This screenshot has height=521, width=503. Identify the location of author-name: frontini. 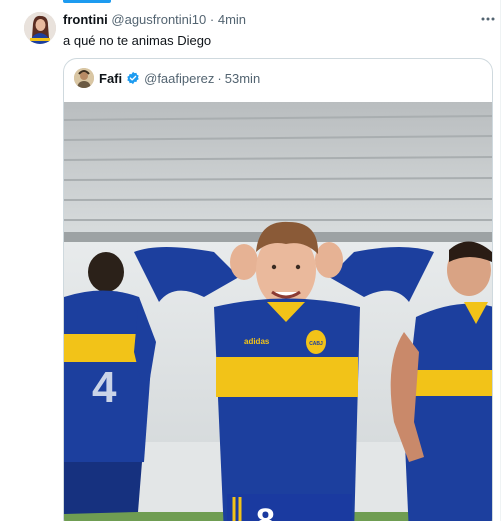
(85, 19).